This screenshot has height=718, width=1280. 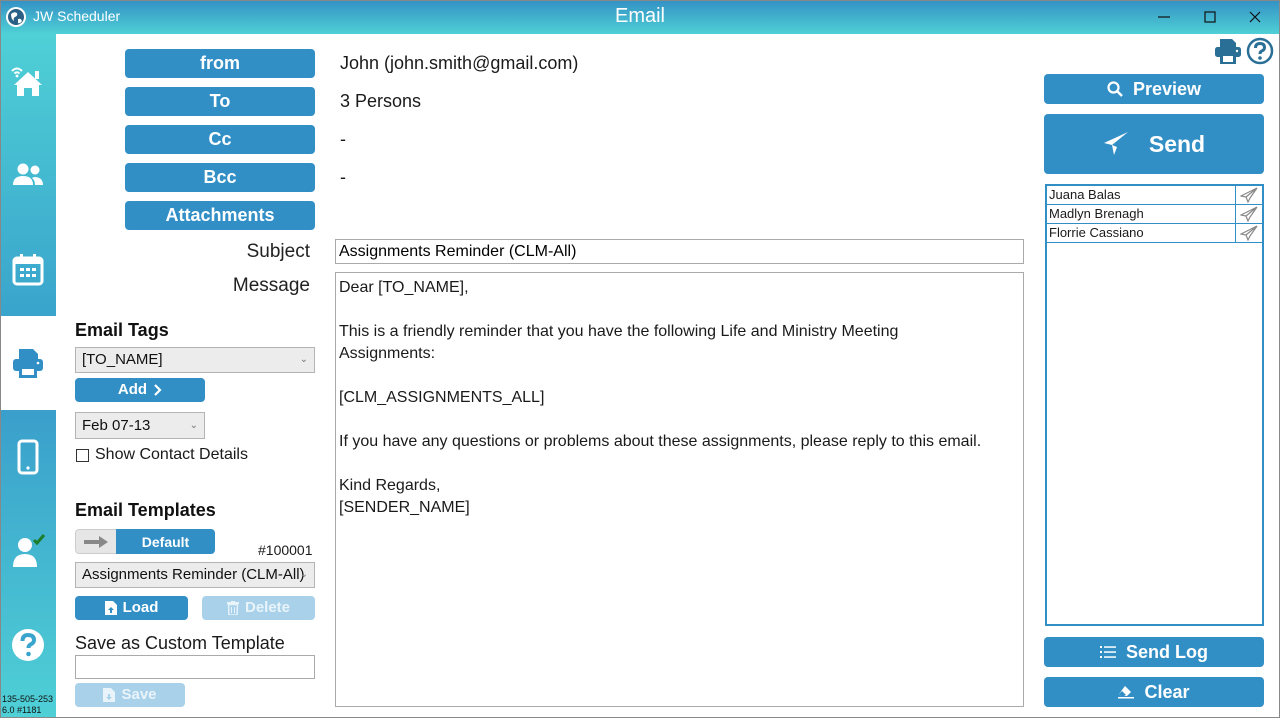 I want to click on people-icon, so click(x=28, y=174).